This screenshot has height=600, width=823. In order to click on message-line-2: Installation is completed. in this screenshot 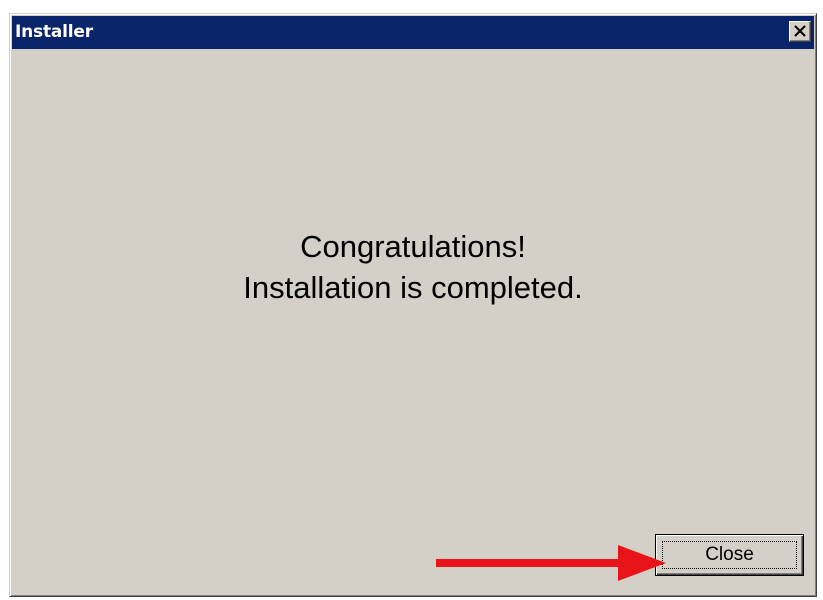, I will do `click(413, 287)`.